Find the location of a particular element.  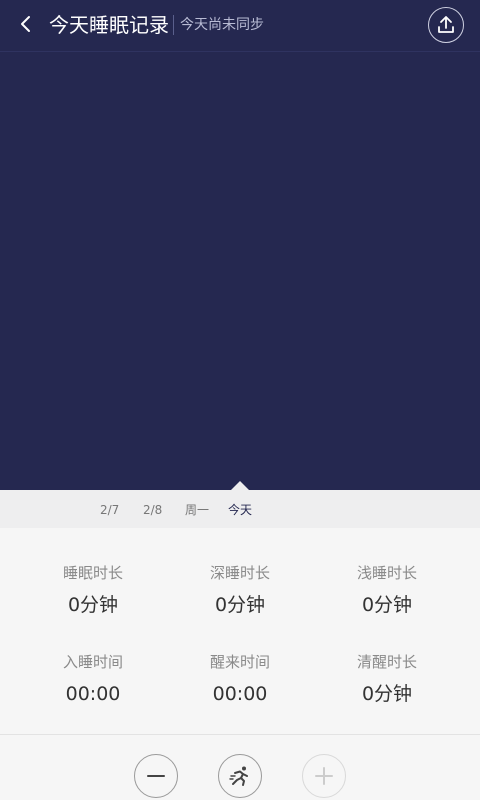

plus-button is located at coordinates (324, 776).